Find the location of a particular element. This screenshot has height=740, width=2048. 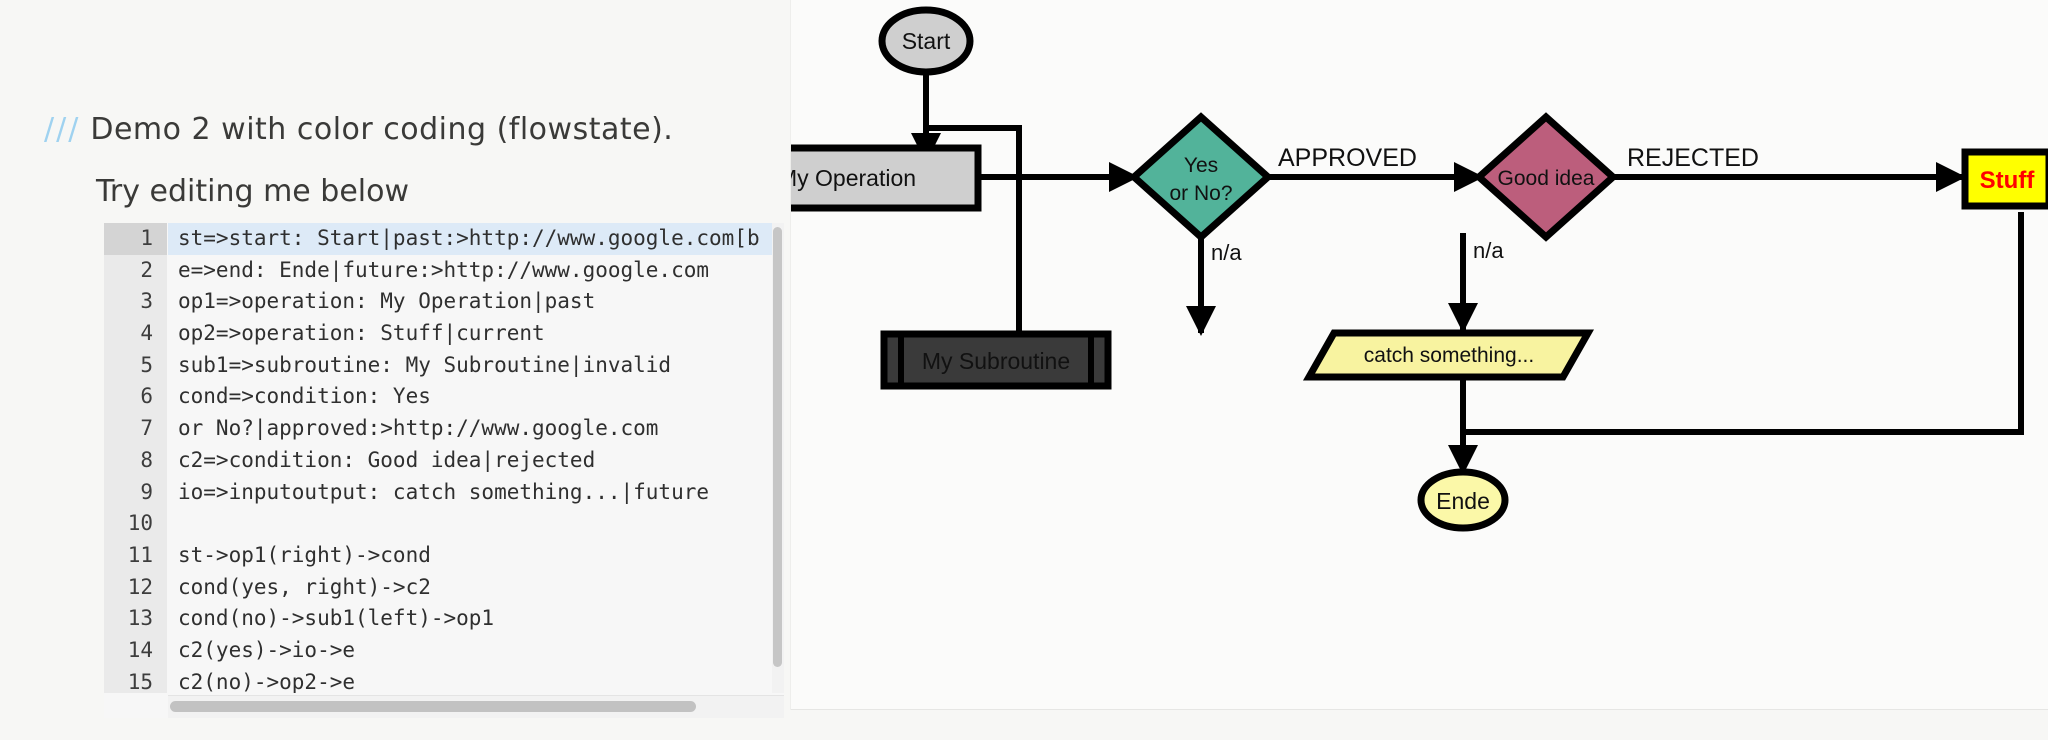

node-stuff: Stuff is located at coordinates (2004, 179).